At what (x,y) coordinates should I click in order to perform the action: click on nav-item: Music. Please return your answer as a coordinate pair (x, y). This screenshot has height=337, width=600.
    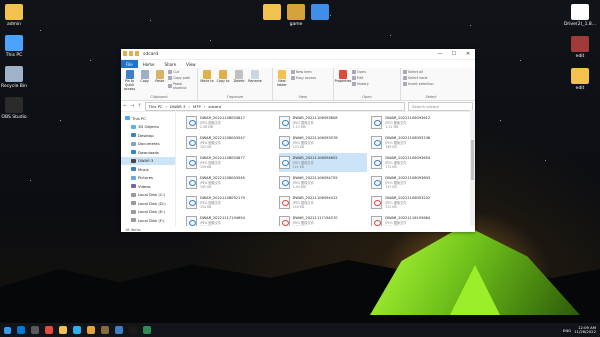
    Looking at the image, I should click on (148, 169).